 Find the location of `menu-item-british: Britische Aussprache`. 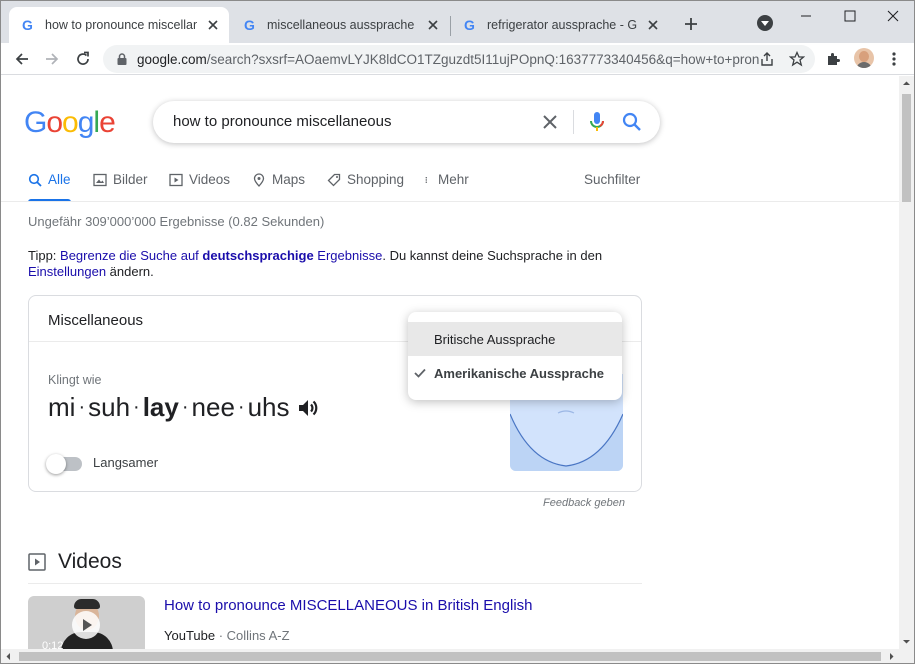

menu-item-british: Britische Aussprache is located at coordinates (515, 339).